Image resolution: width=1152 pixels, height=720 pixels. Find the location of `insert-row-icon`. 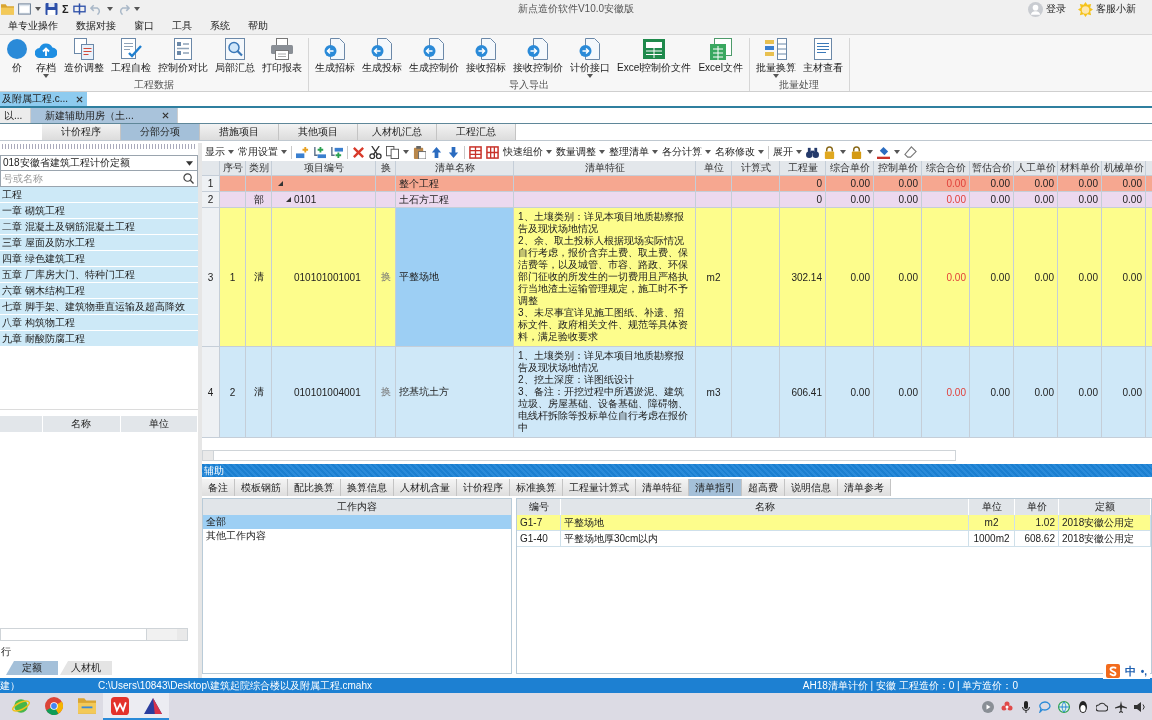

insert-row-icon is located at coordinates (302, 152).